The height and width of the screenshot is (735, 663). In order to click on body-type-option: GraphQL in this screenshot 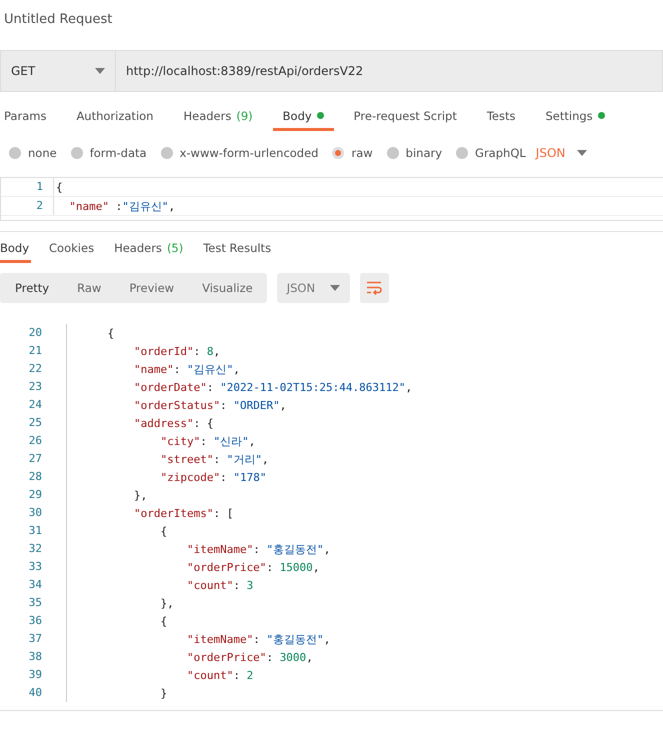, I will do `click(491, 153)`.